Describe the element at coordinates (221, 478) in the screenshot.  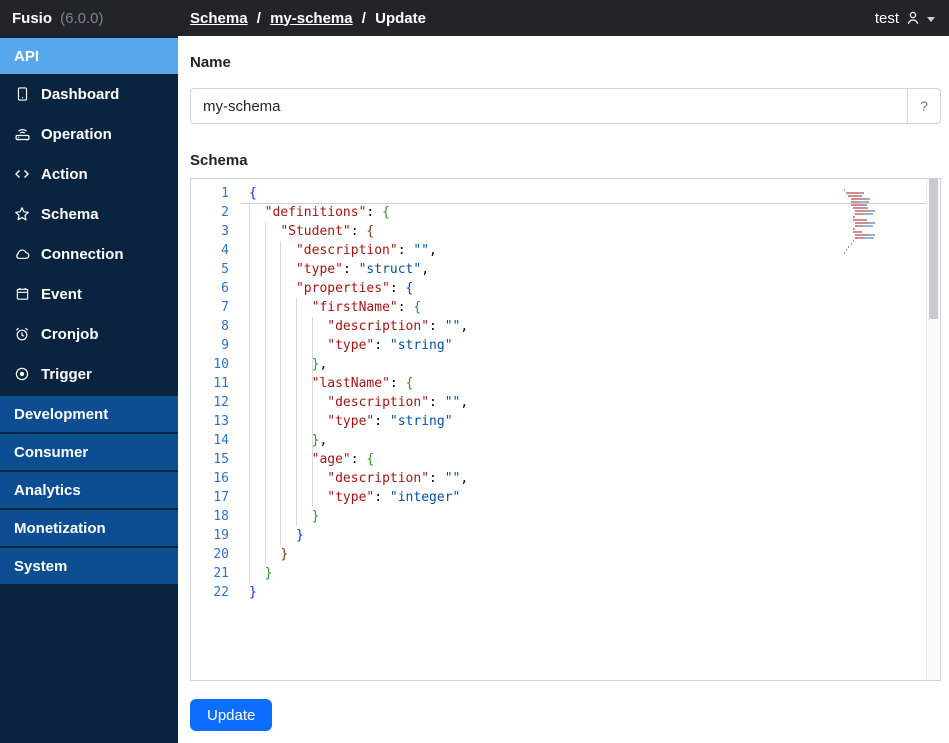
I see `line-number: 16` at that location.